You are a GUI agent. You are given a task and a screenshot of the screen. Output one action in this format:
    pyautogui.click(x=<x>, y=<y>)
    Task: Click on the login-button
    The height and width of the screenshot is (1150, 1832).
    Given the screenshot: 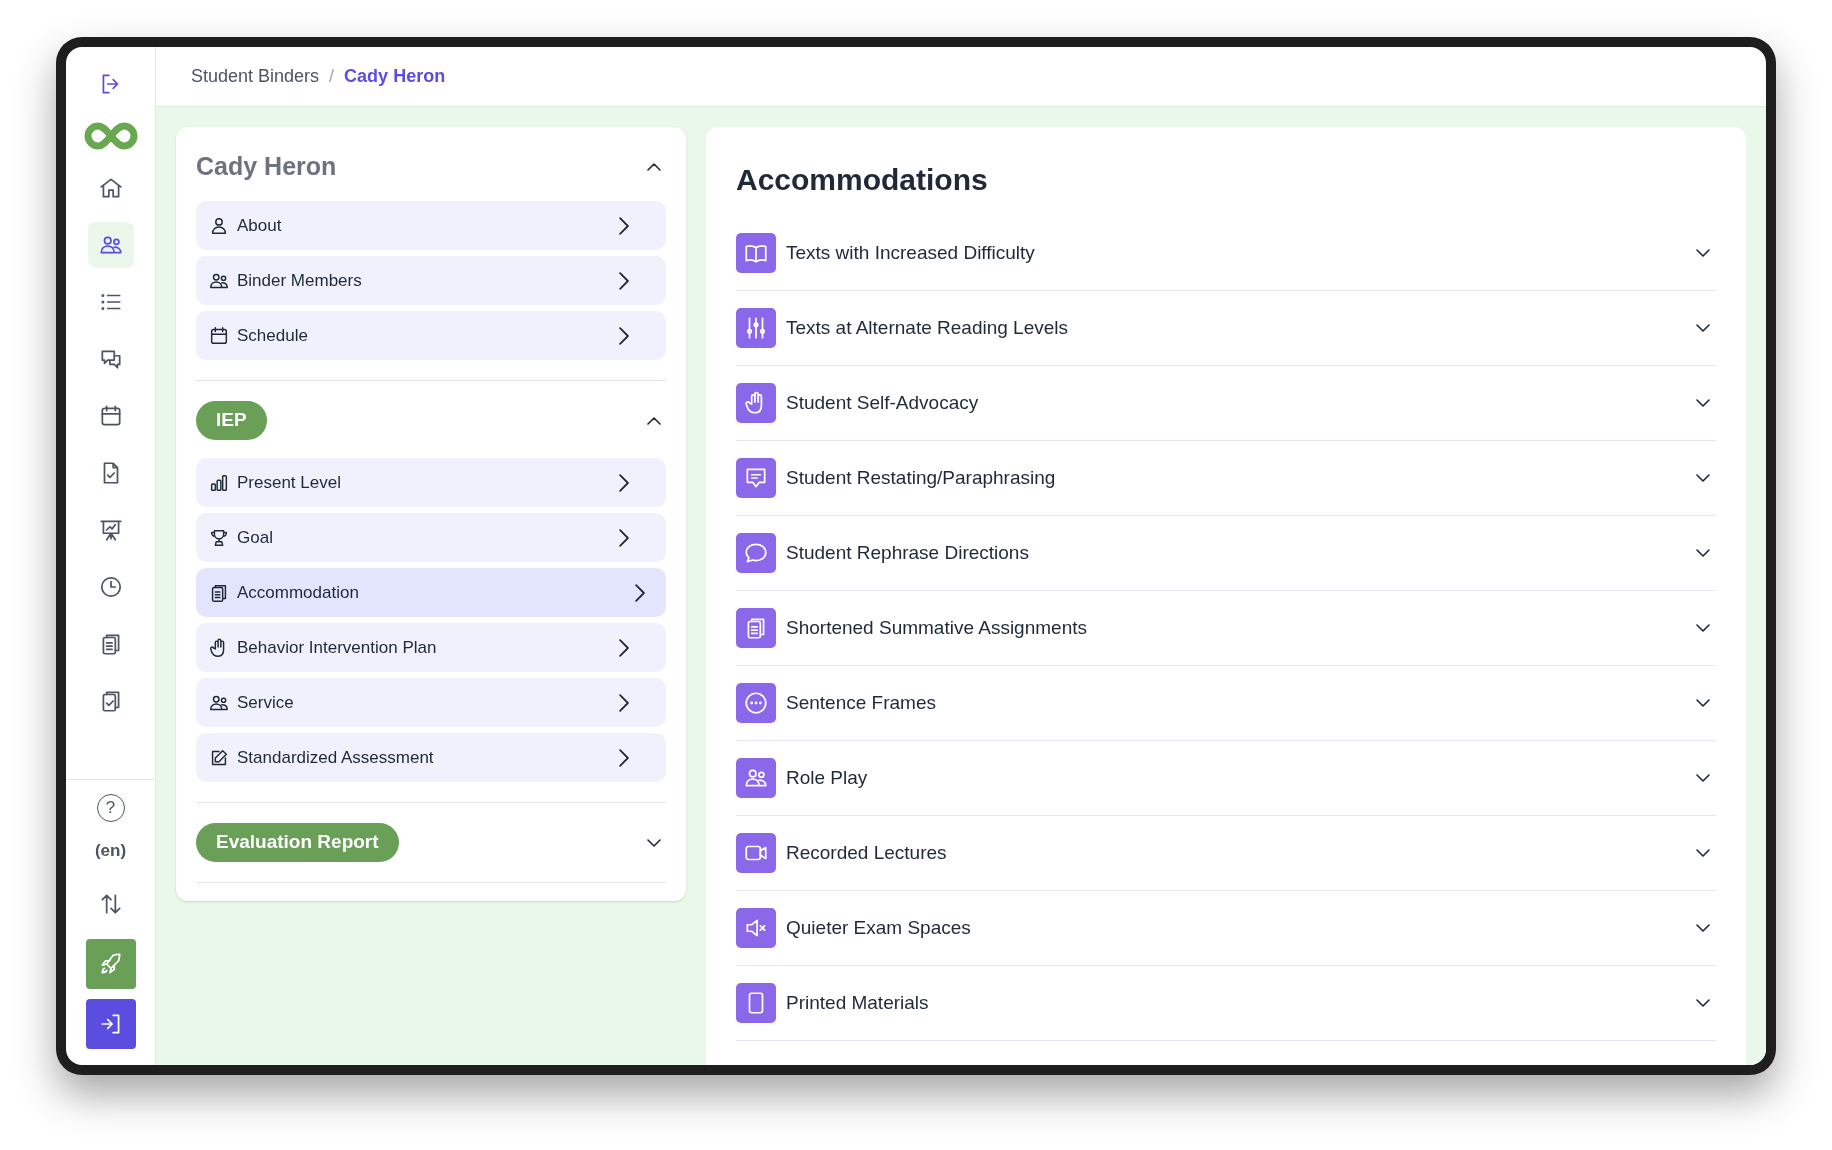 What is the action you would take?
    pyautogui.click(x=110, y=1024)
    